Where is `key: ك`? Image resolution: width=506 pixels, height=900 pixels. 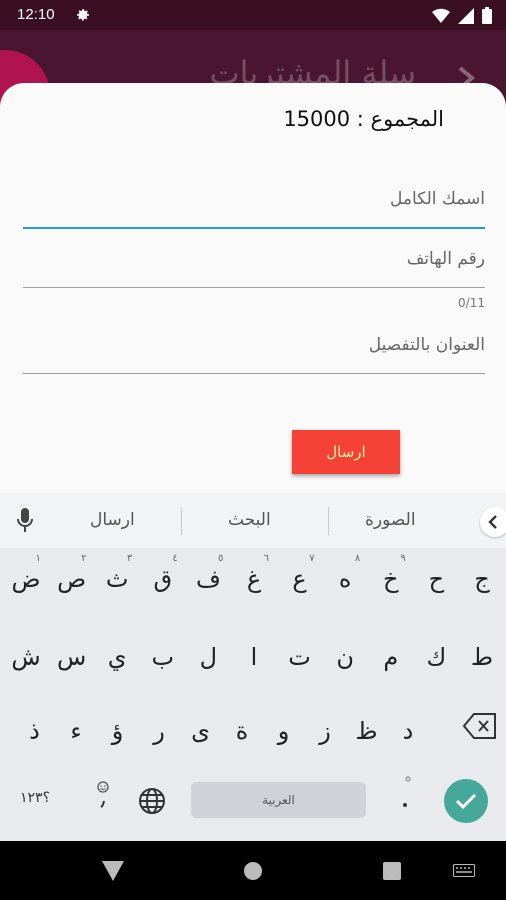 key: ك is located at coordinates (436, 656).